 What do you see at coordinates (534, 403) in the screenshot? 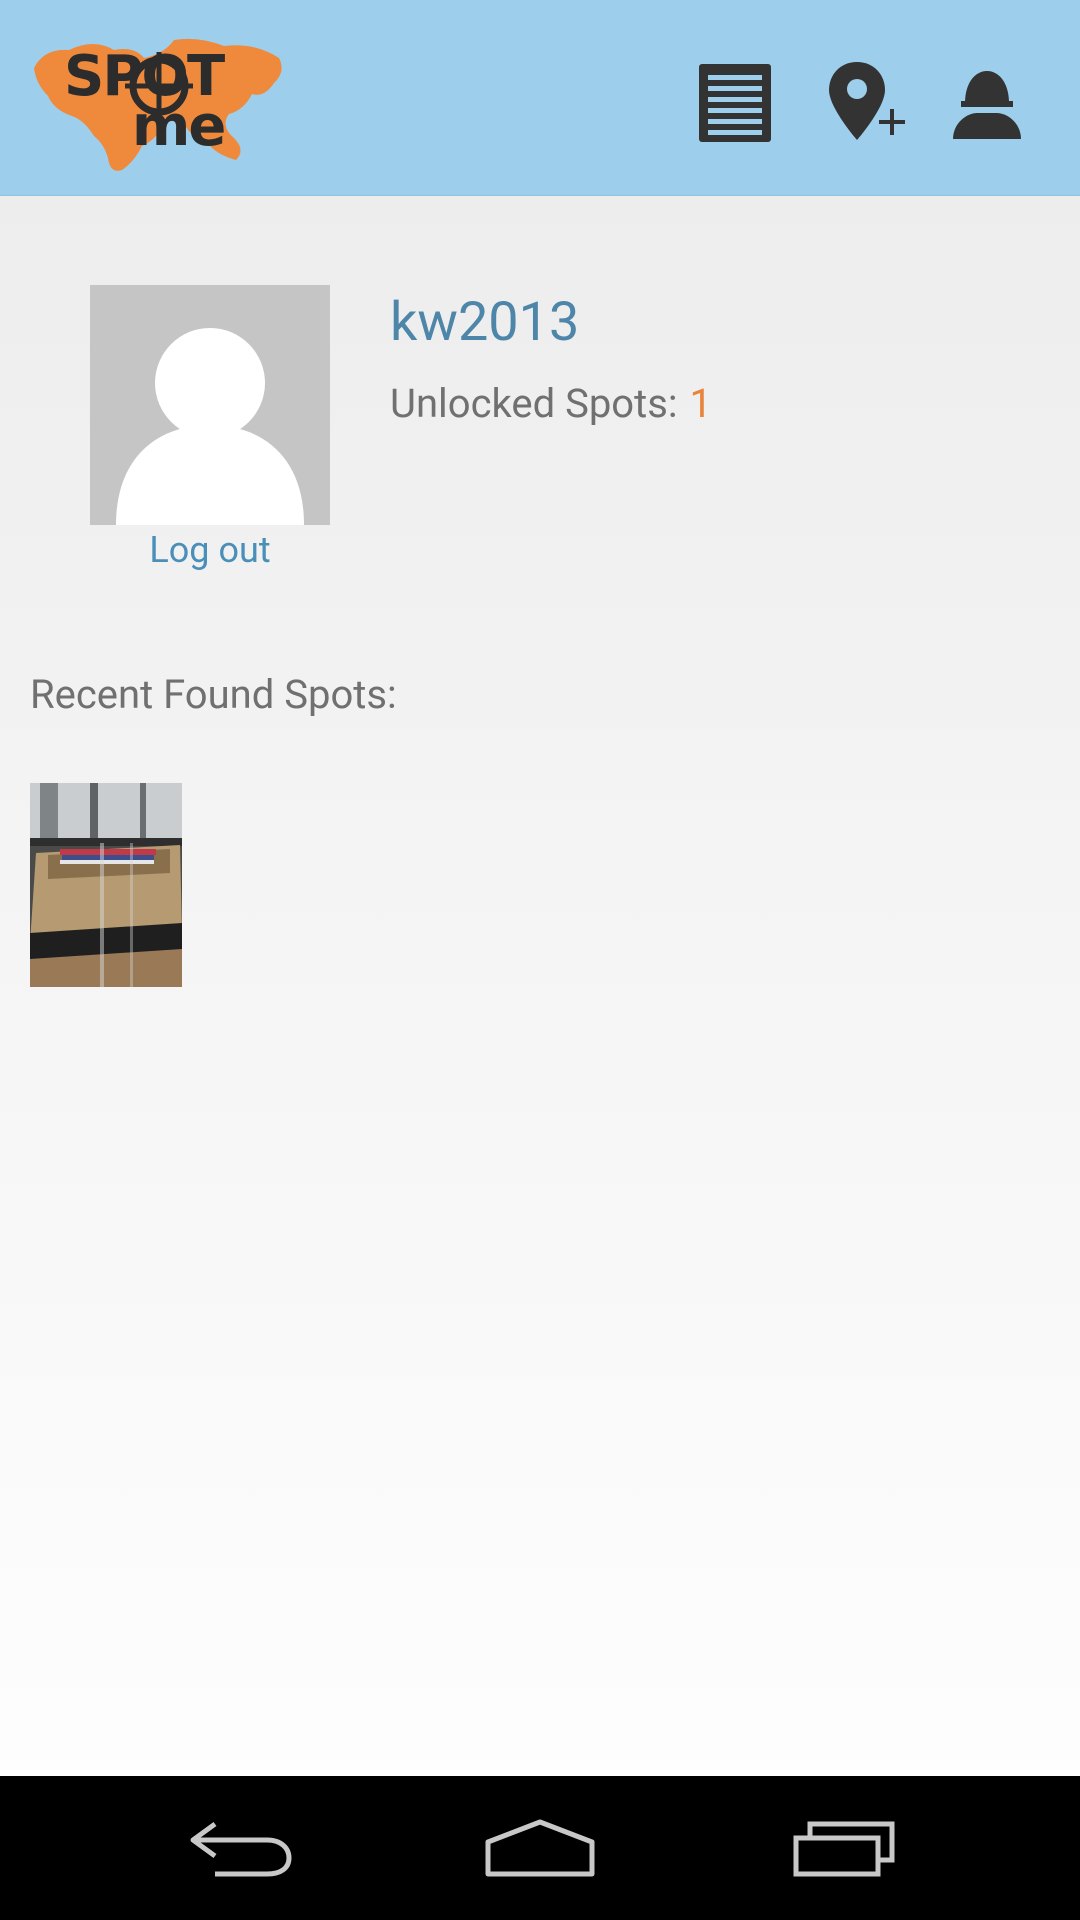
I see `unlocked-spots-label: Unlocked Spots:` at bounding box center [534, 403].